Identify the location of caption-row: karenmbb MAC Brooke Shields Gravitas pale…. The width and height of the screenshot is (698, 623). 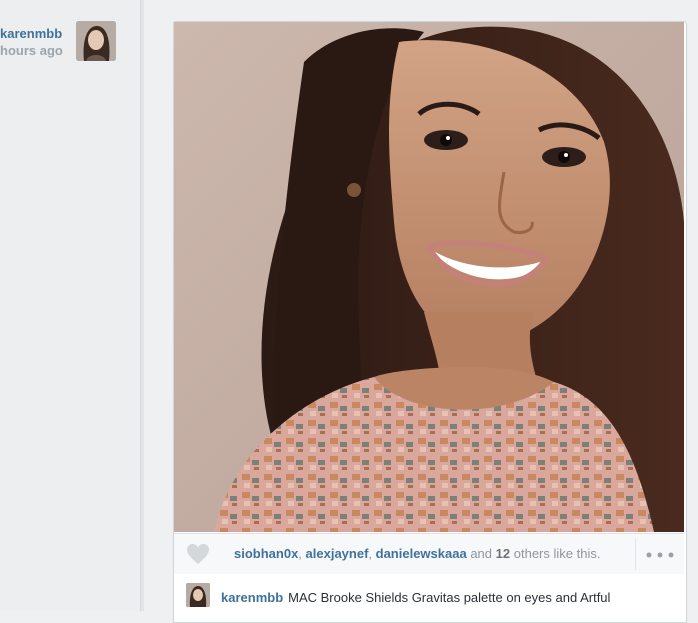
(429, 592).